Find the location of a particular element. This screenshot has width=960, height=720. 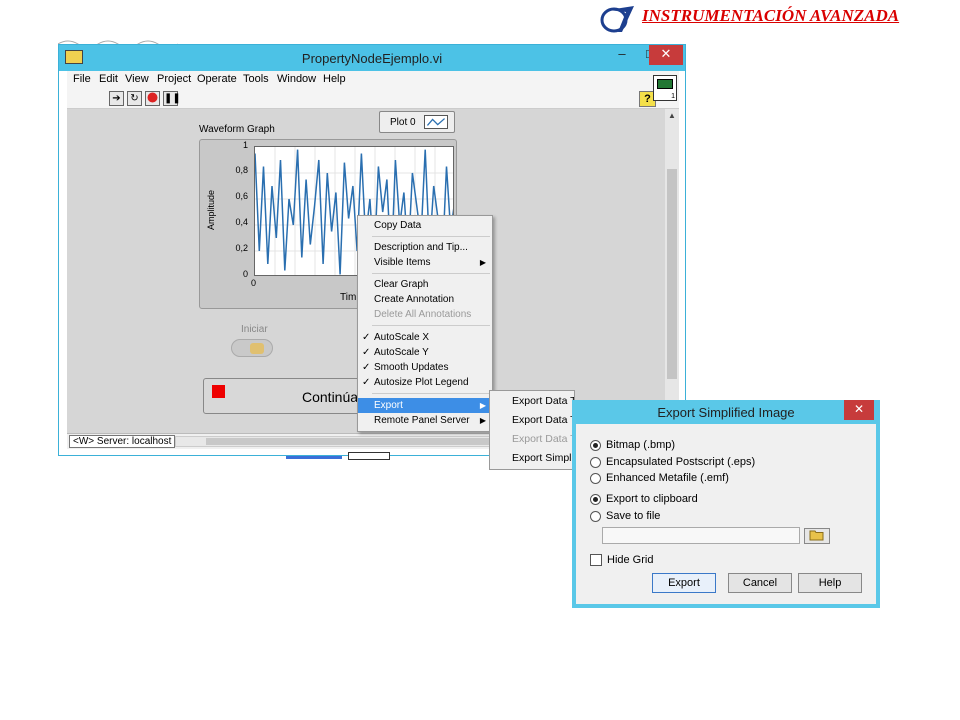

menu-autosize-legend: ✓ Autosize Plot Legend is located at coordinates (425, 382).